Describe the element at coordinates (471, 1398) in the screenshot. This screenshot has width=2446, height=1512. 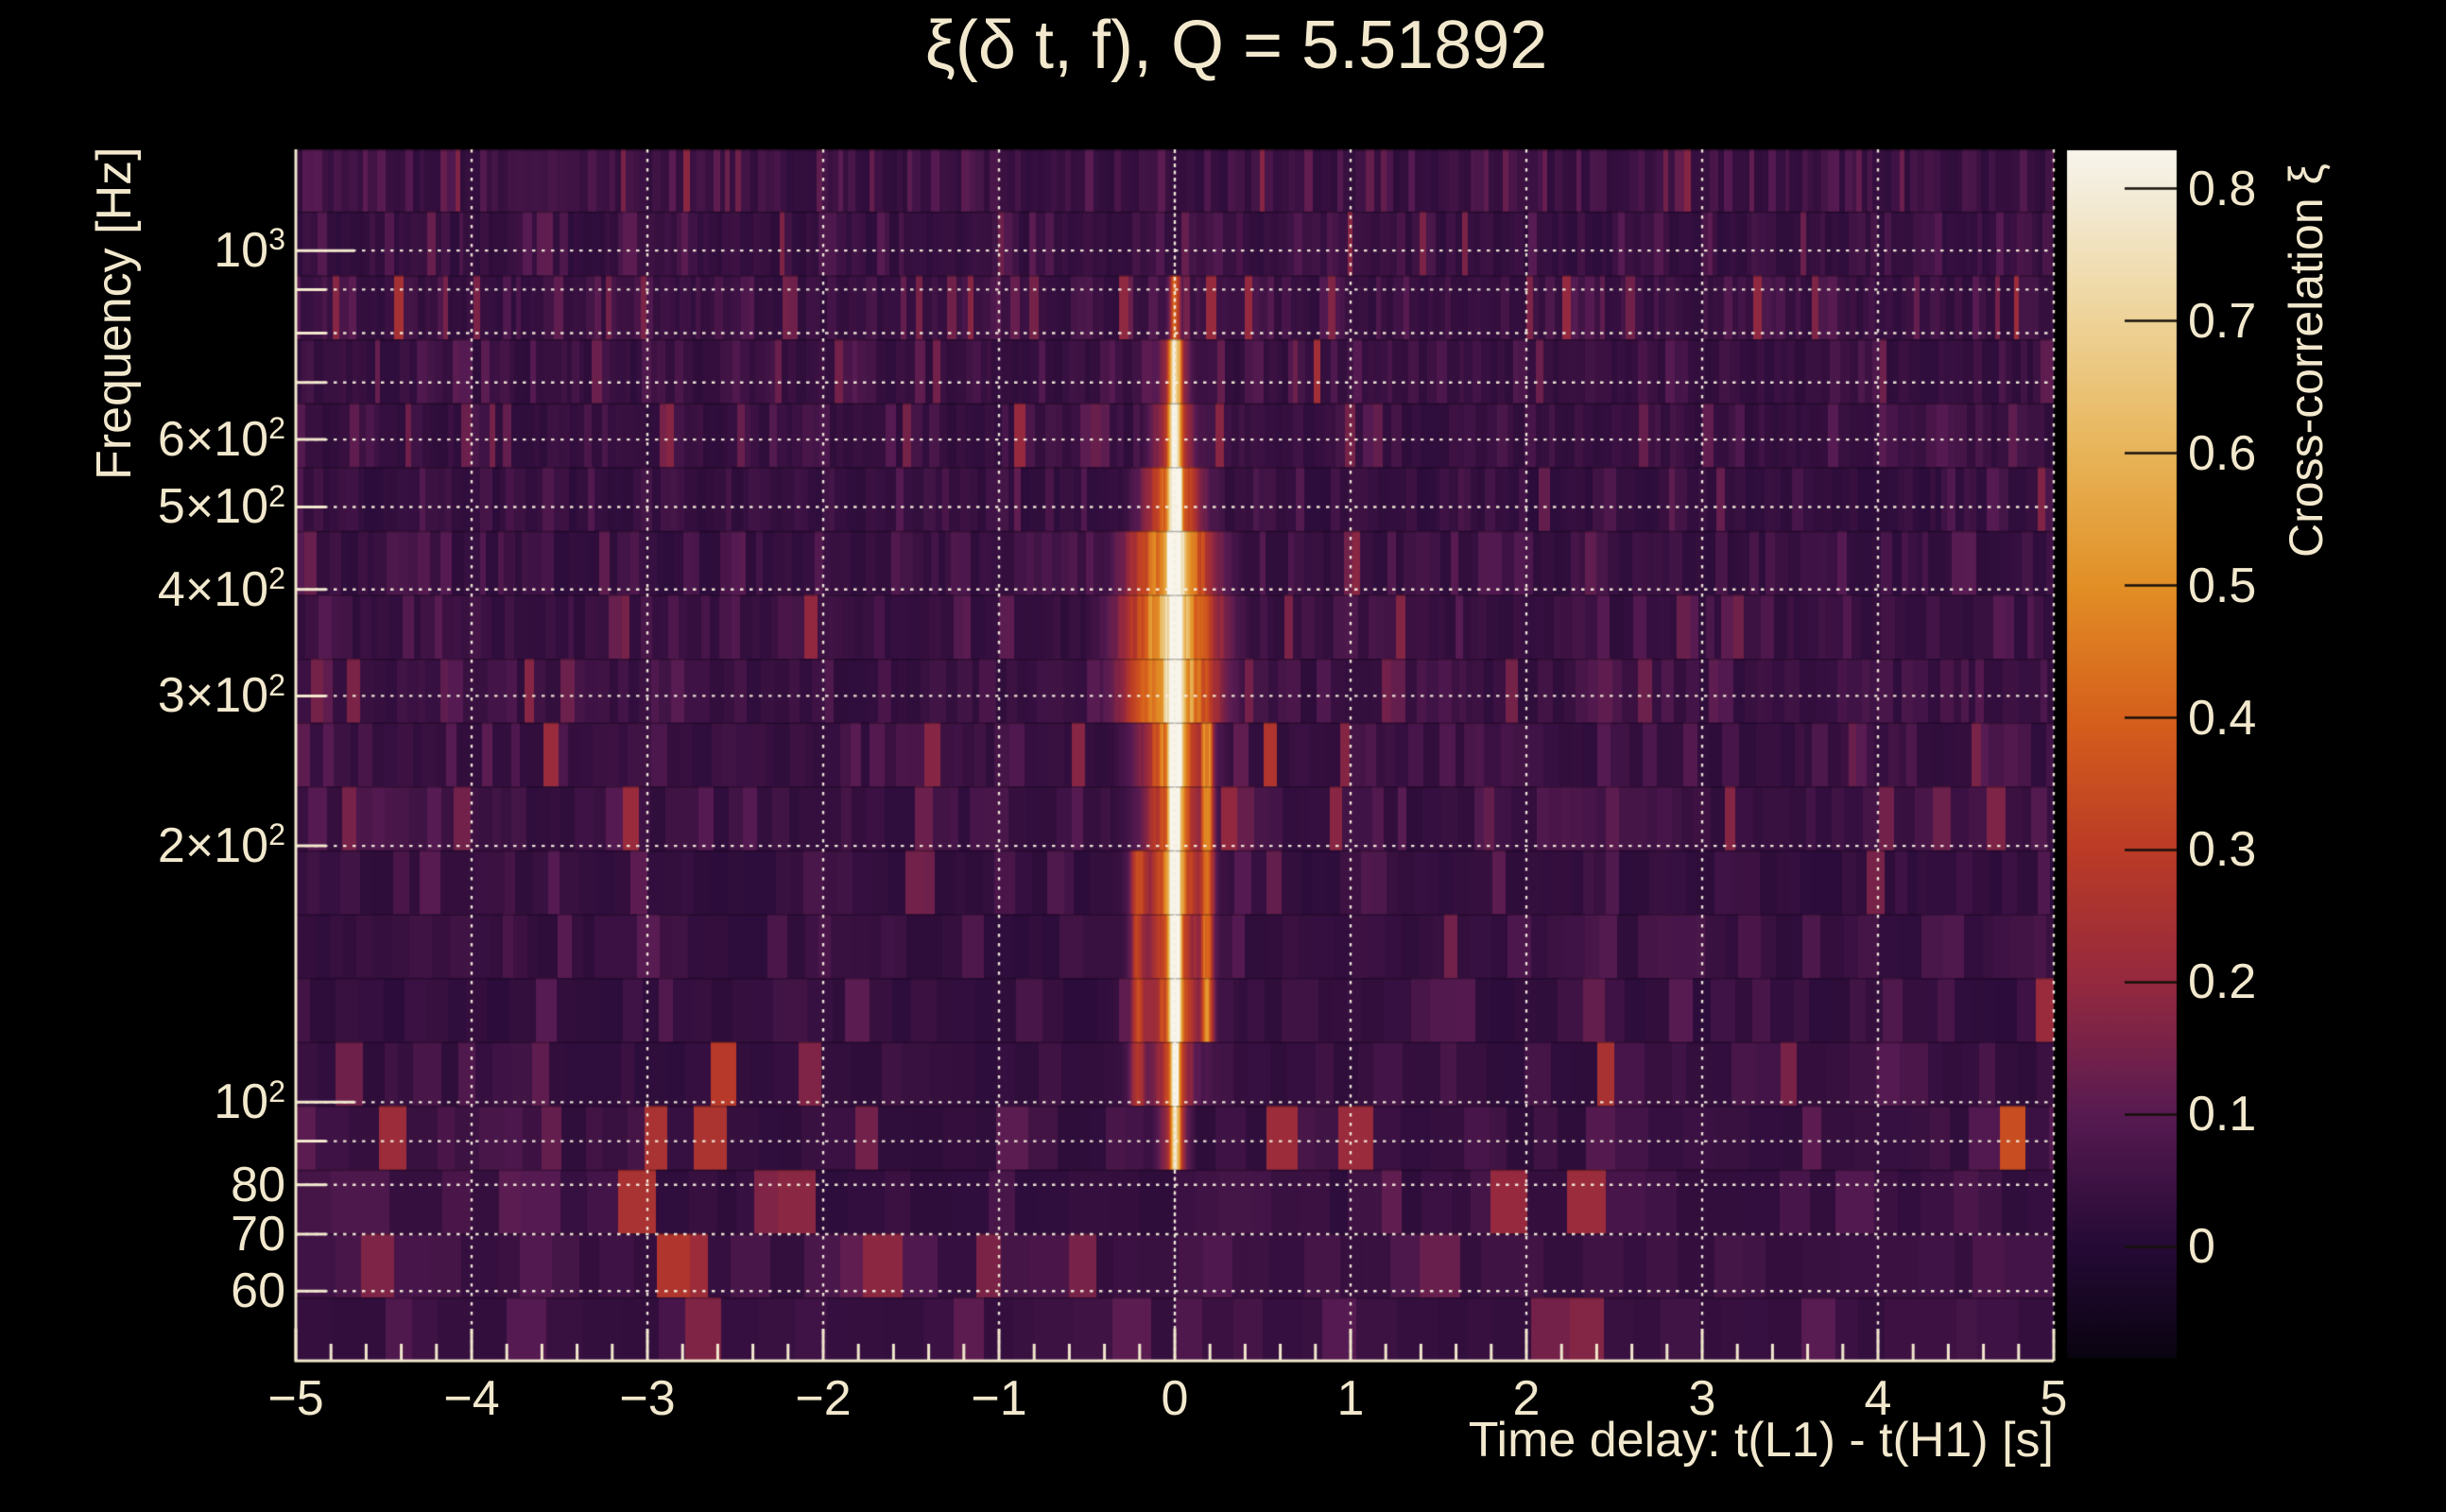
I see `x-tick-label: −4` at that location.